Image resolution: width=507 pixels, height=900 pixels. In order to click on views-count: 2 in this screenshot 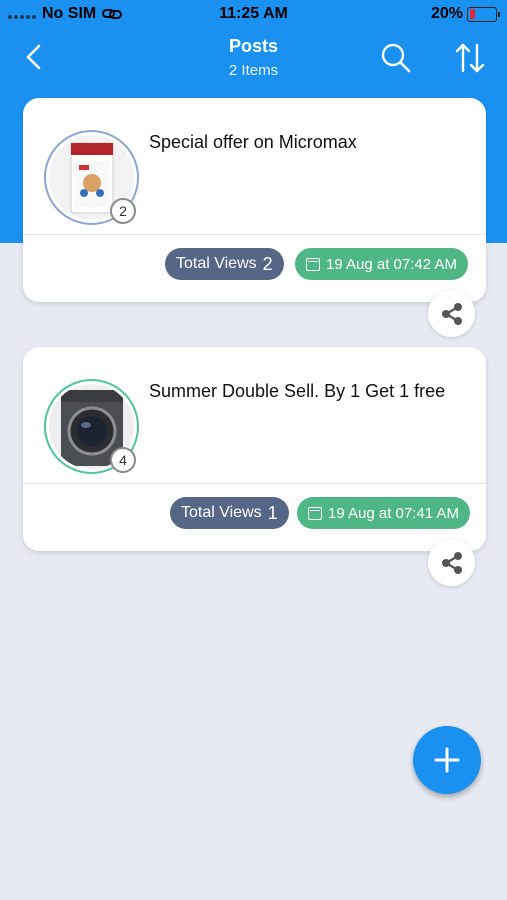, I will do `click(267, 263)`.